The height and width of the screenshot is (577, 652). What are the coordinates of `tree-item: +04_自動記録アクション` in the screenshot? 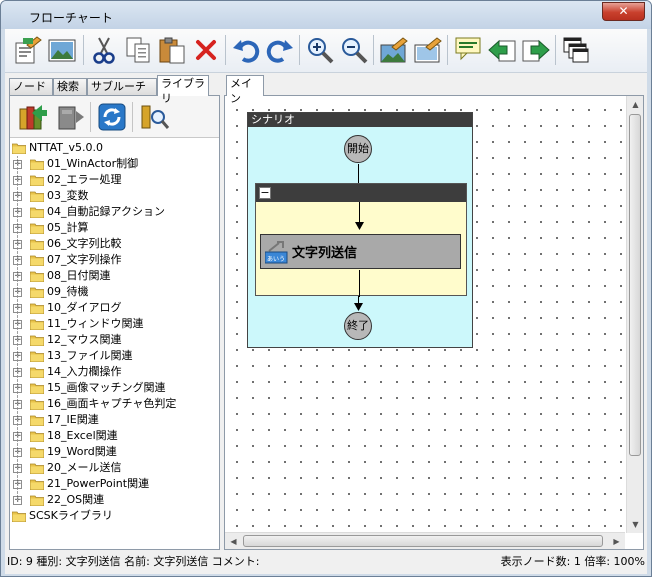 It's located at (114, 212).